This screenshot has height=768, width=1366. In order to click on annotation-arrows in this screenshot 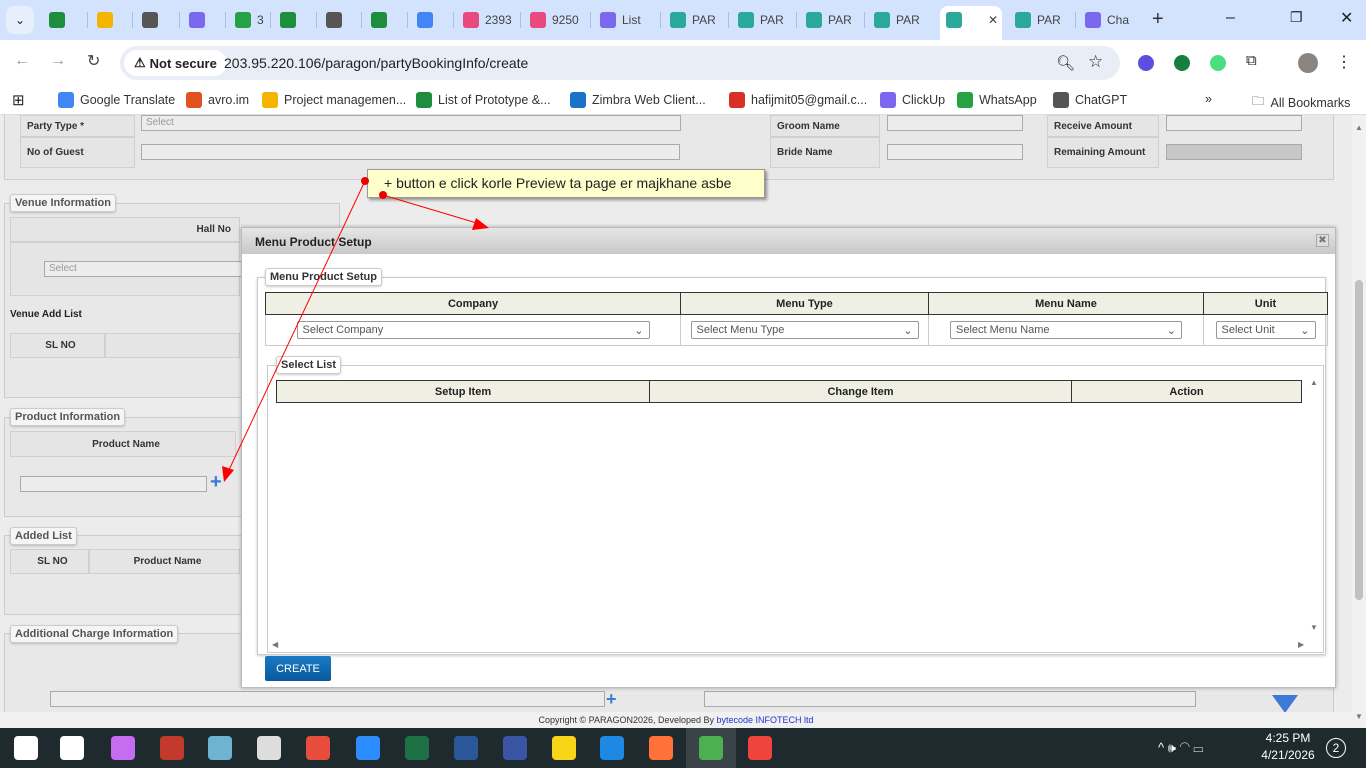, I will do `click(355, 329)`.